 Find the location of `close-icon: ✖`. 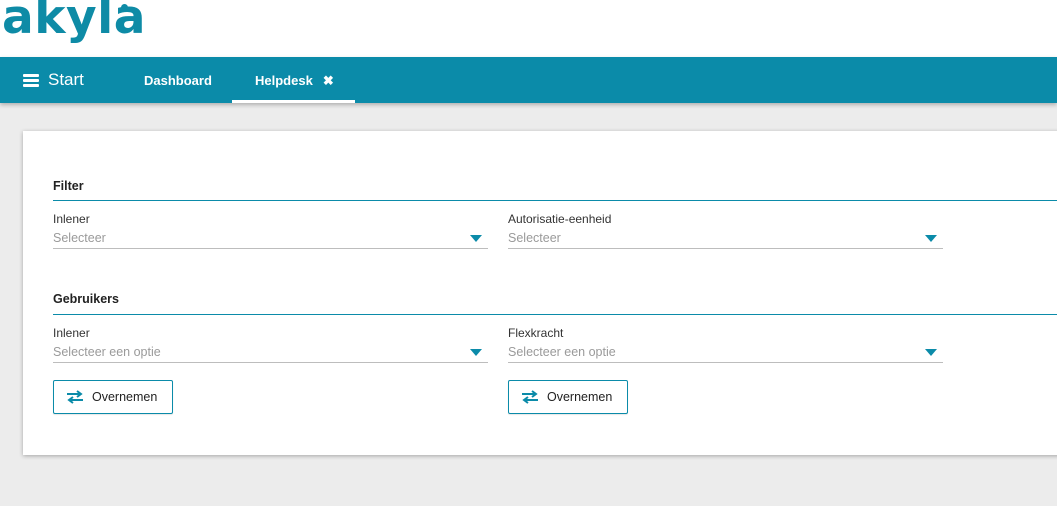

close-icon: ✖ is located at coordinates (328, 80).